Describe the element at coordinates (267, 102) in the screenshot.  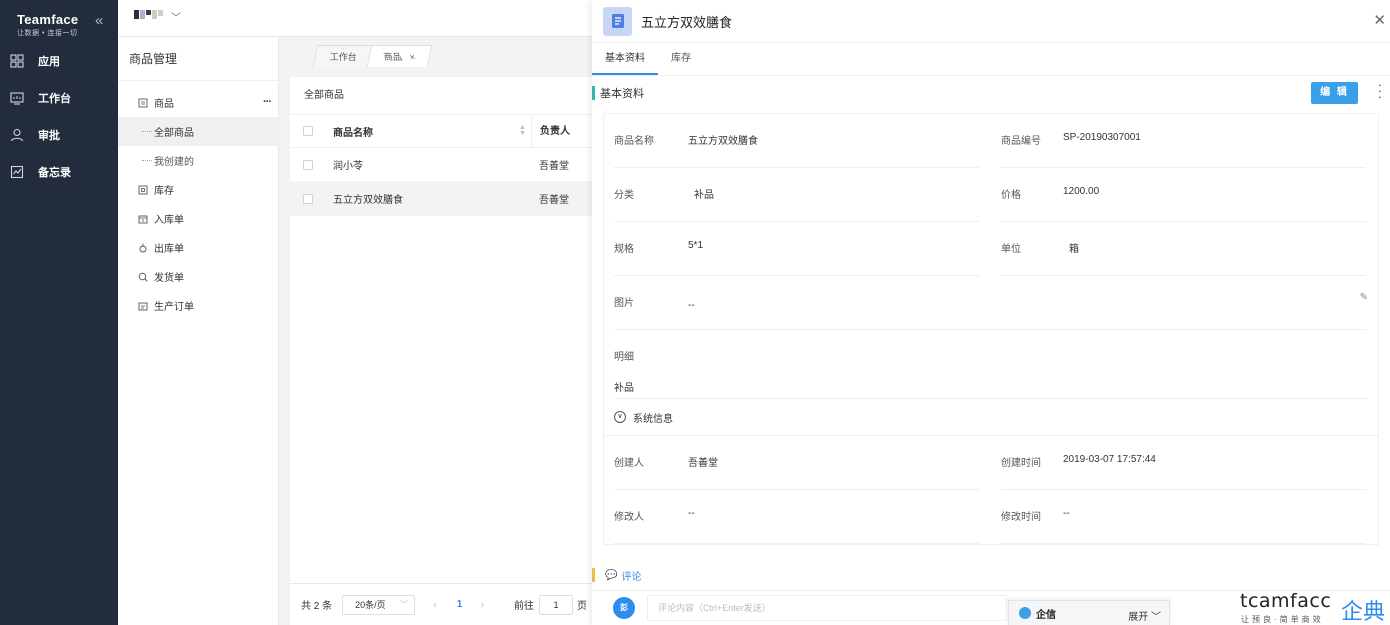
I see `more-icon: ···` at that location.